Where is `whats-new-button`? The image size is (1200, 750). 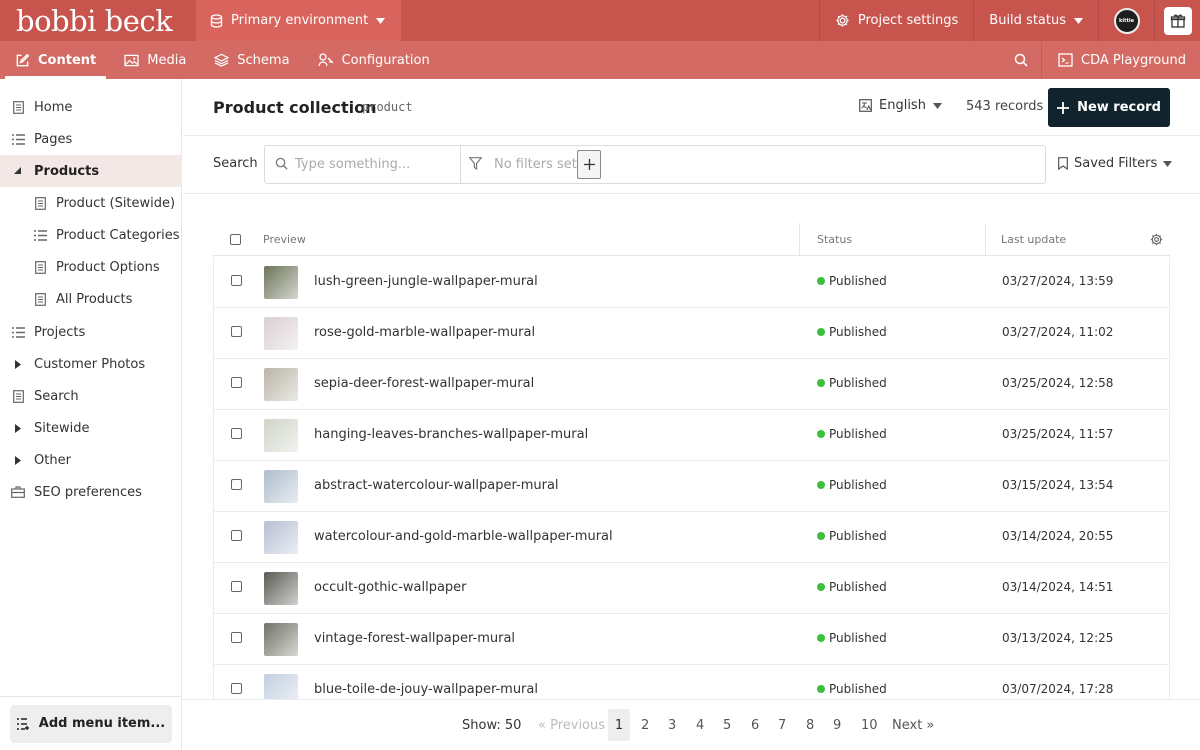 whats-new-button is located at coordinates (1177, 20).